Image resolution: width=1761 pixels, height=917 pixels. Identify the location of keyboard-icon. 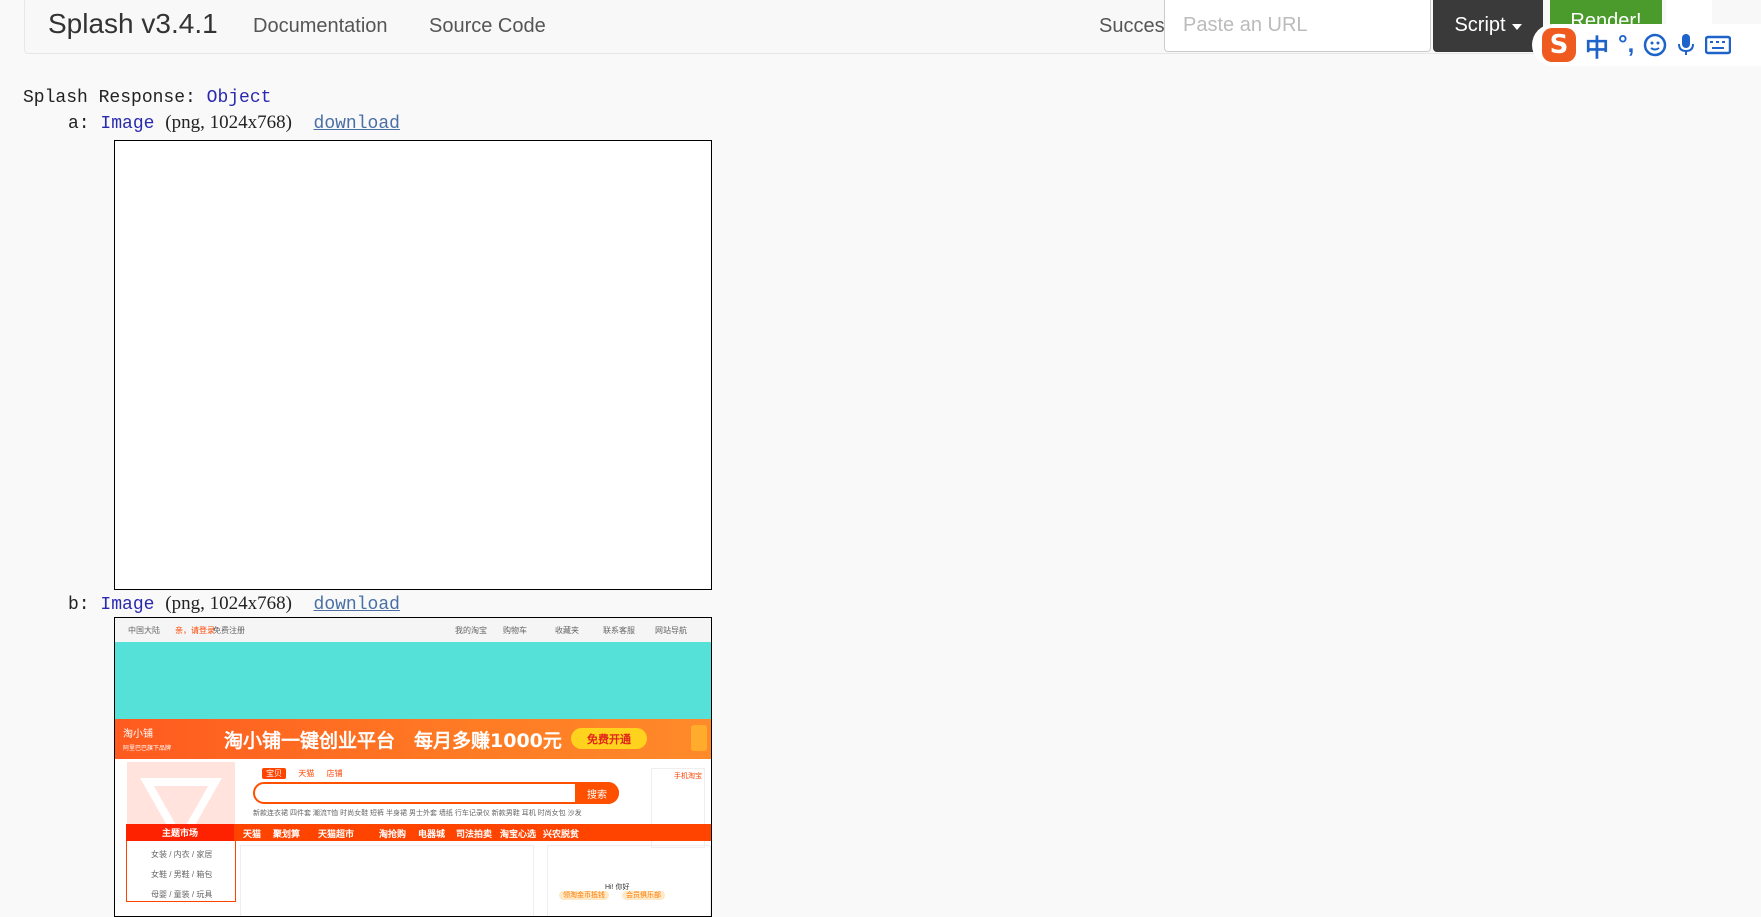
(1718, 45).